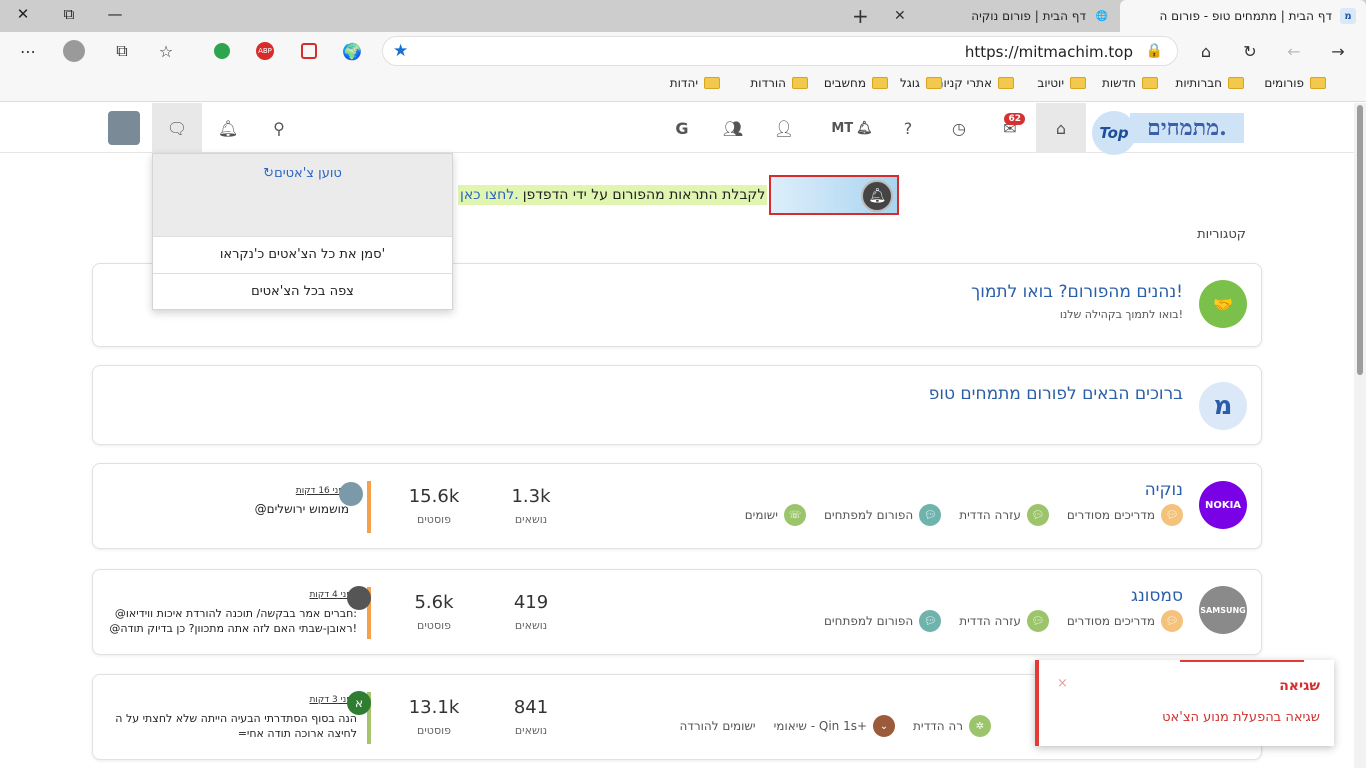 This screenshot has height=768, width=1366. I want to click on bookmark-folder: חברותיות, so click(1209, 83).